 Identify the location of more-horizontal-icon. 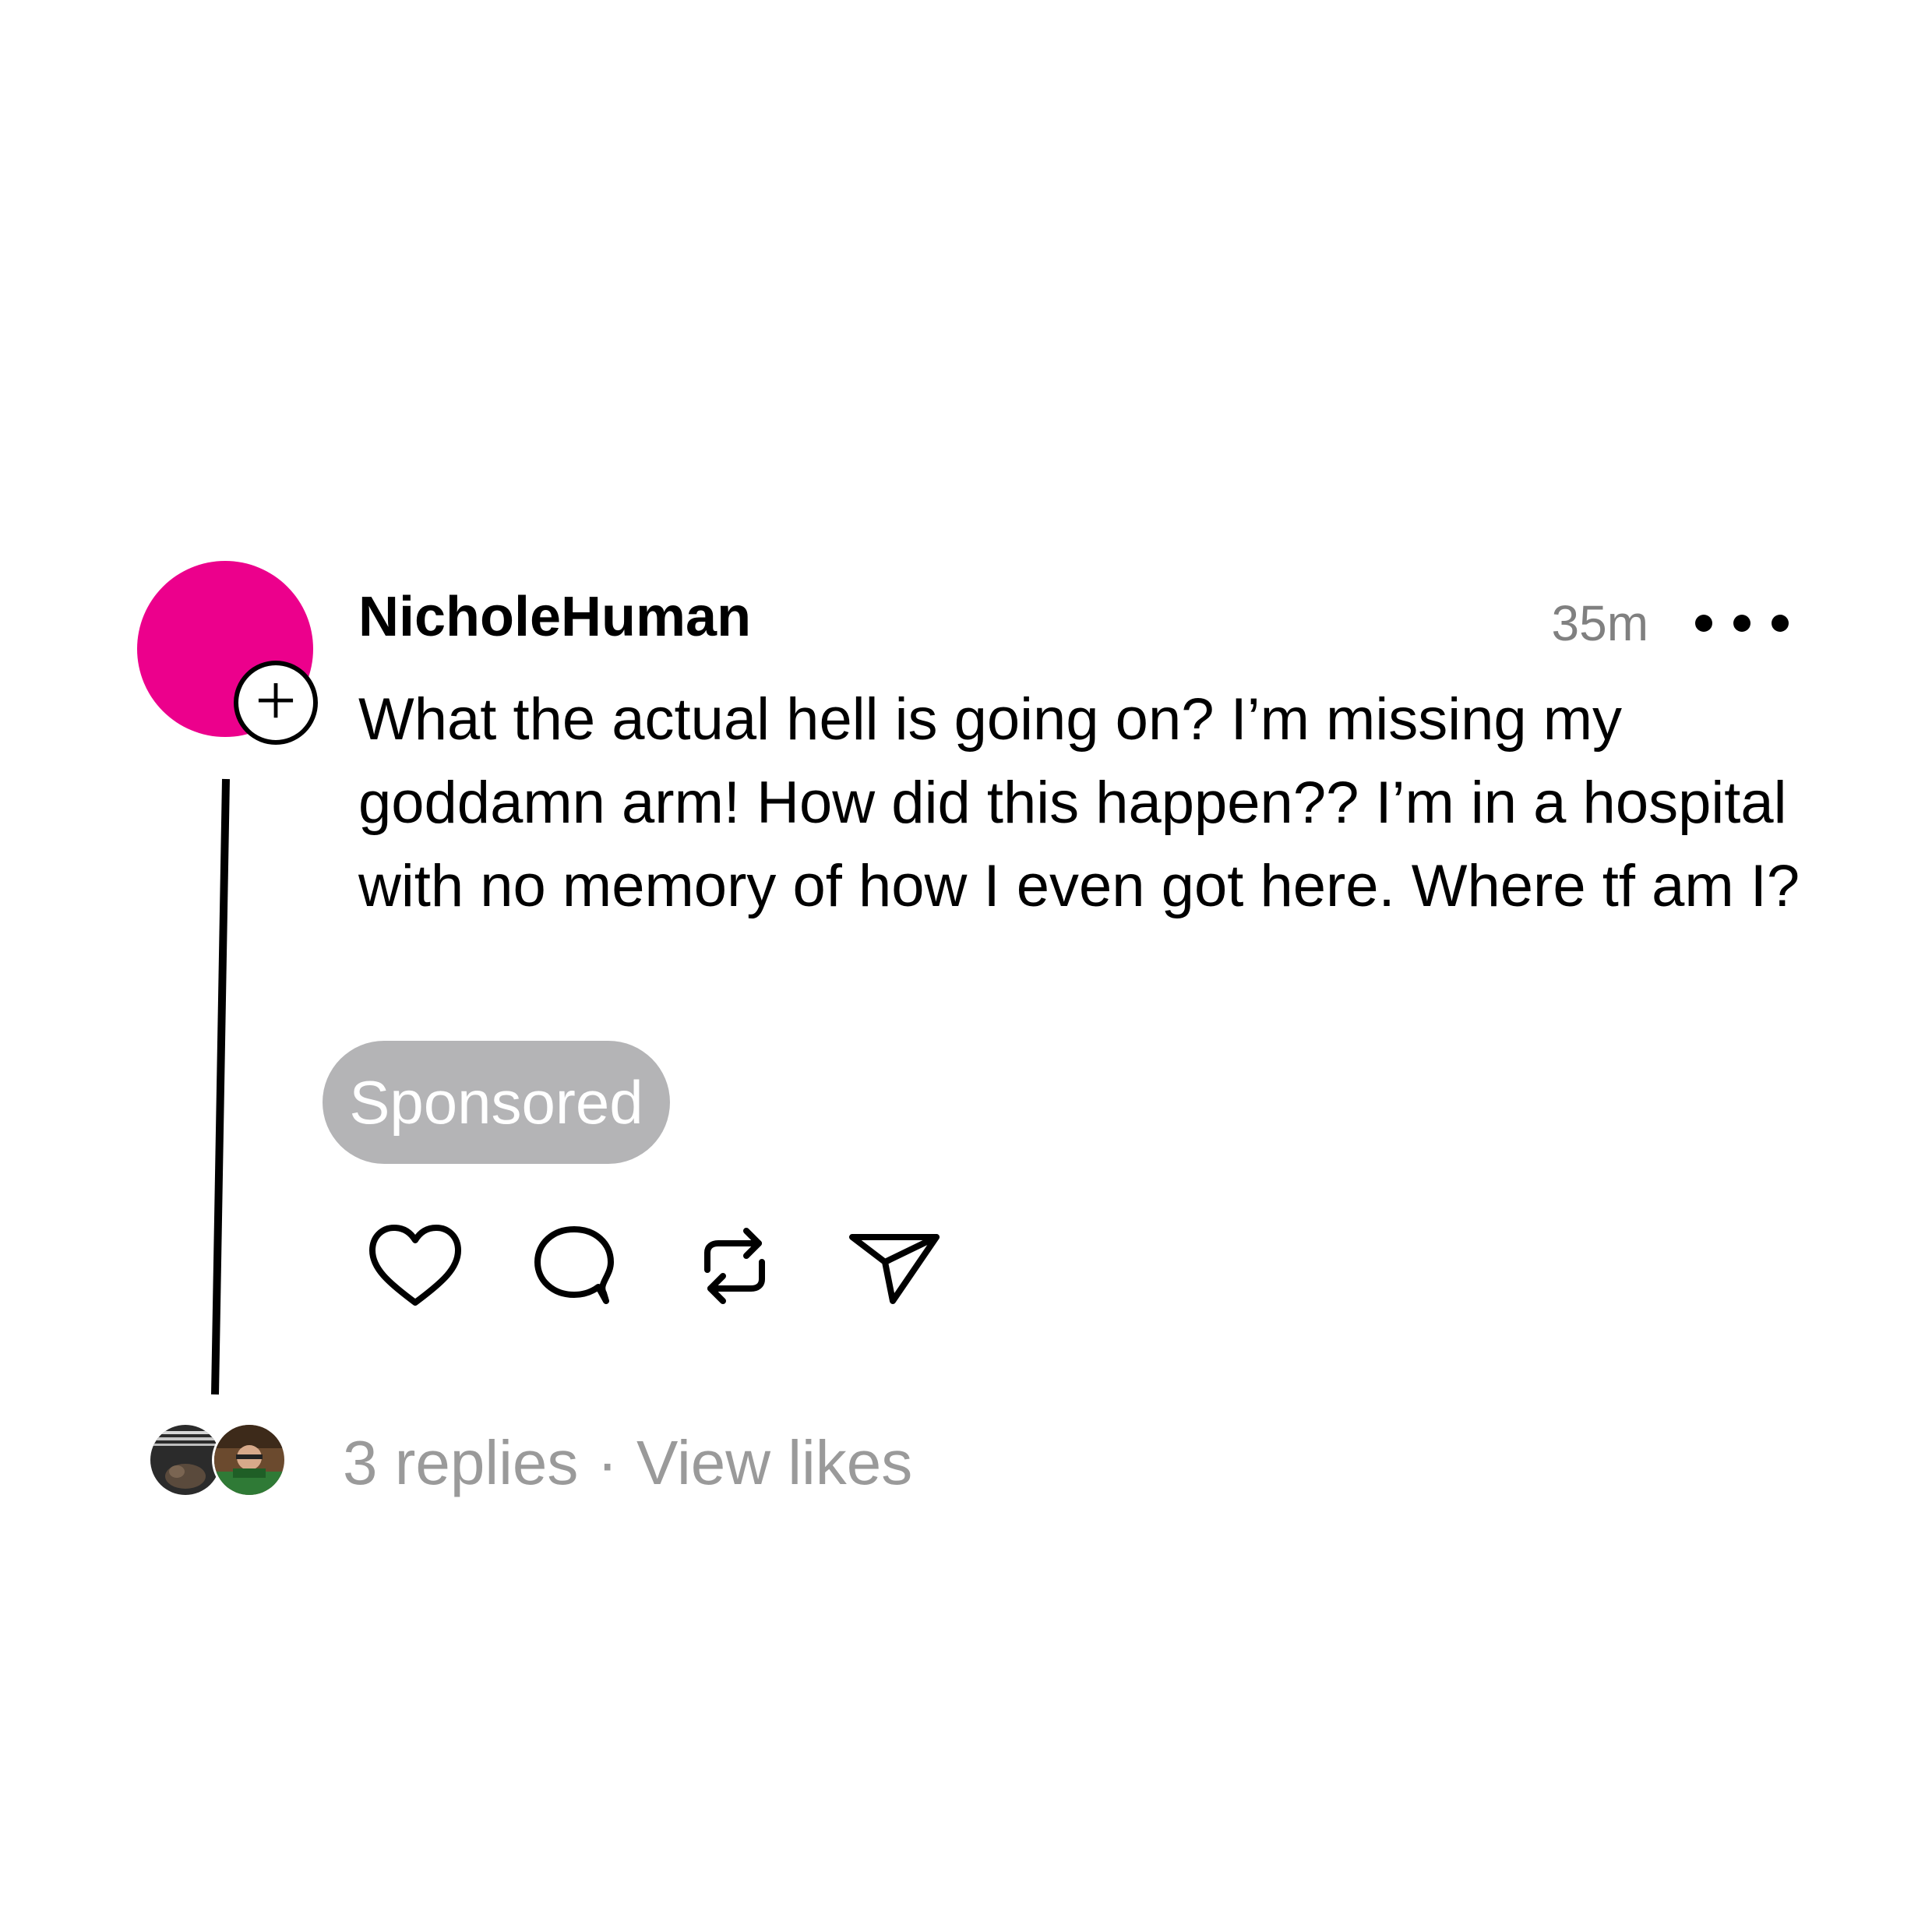
(1704, 623).